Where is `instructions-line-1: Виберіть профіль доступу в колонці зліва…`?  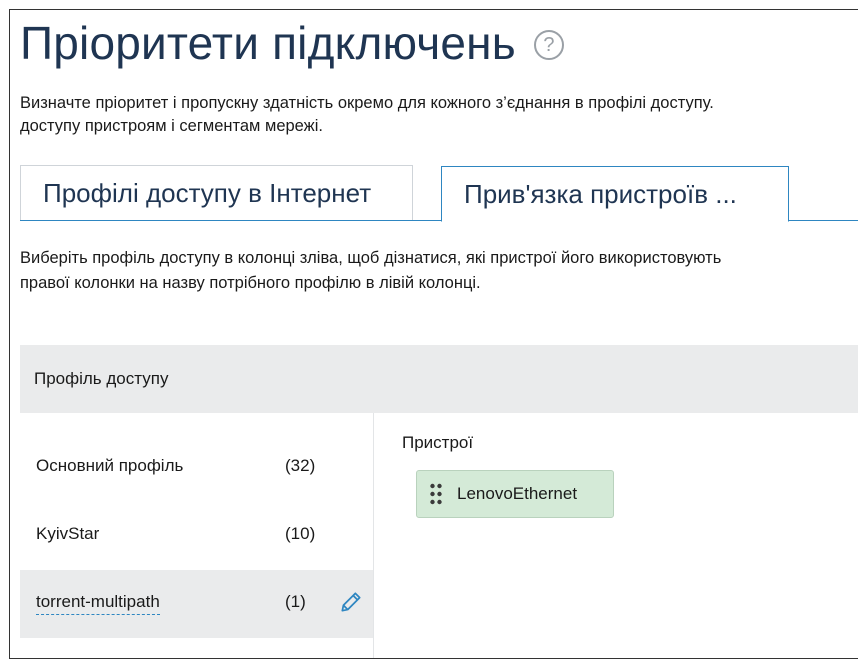
instructions-line-1: Виберіть профіль доступу в колонці зліва… is located at coordinates (371, 258).